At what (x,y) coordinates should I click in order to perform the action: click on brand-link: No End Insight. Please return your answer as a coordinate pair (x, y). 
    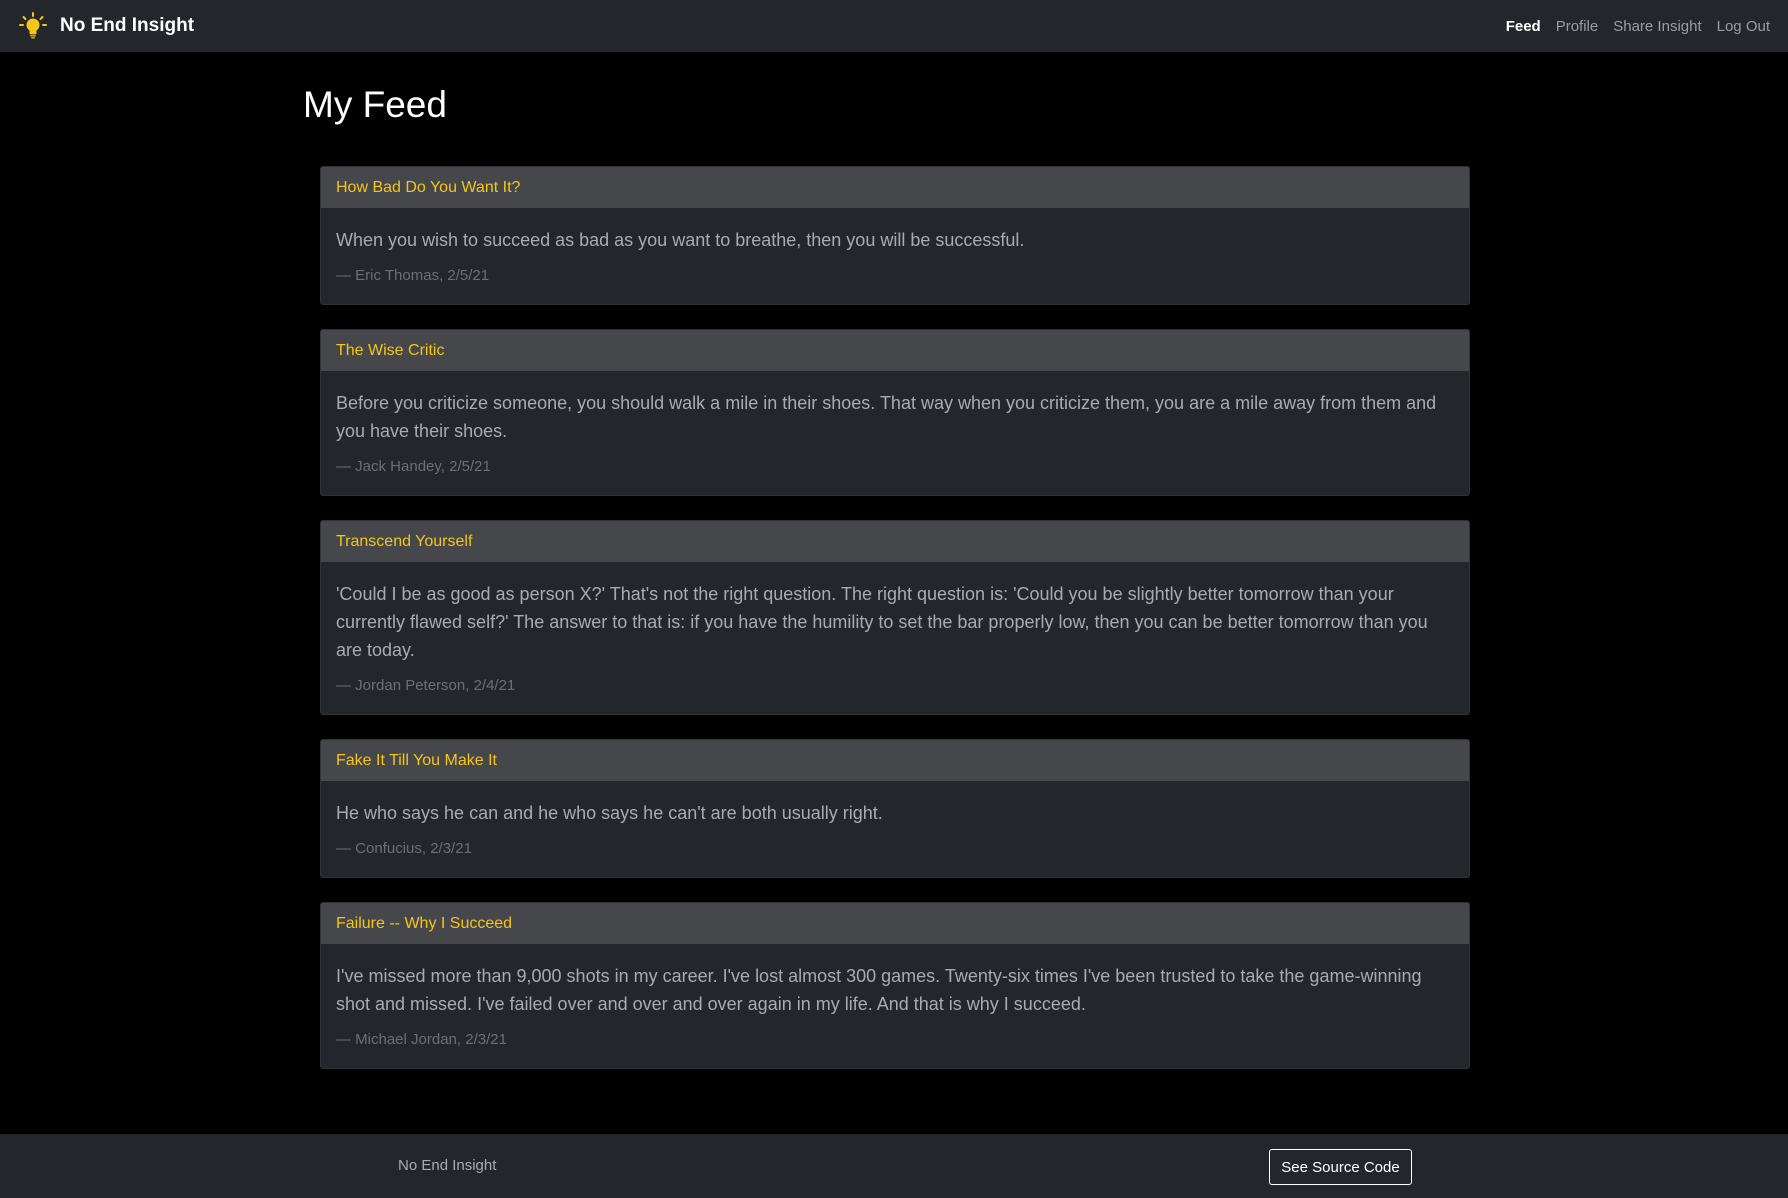
    Looking at the image, I should click on (106, 26).